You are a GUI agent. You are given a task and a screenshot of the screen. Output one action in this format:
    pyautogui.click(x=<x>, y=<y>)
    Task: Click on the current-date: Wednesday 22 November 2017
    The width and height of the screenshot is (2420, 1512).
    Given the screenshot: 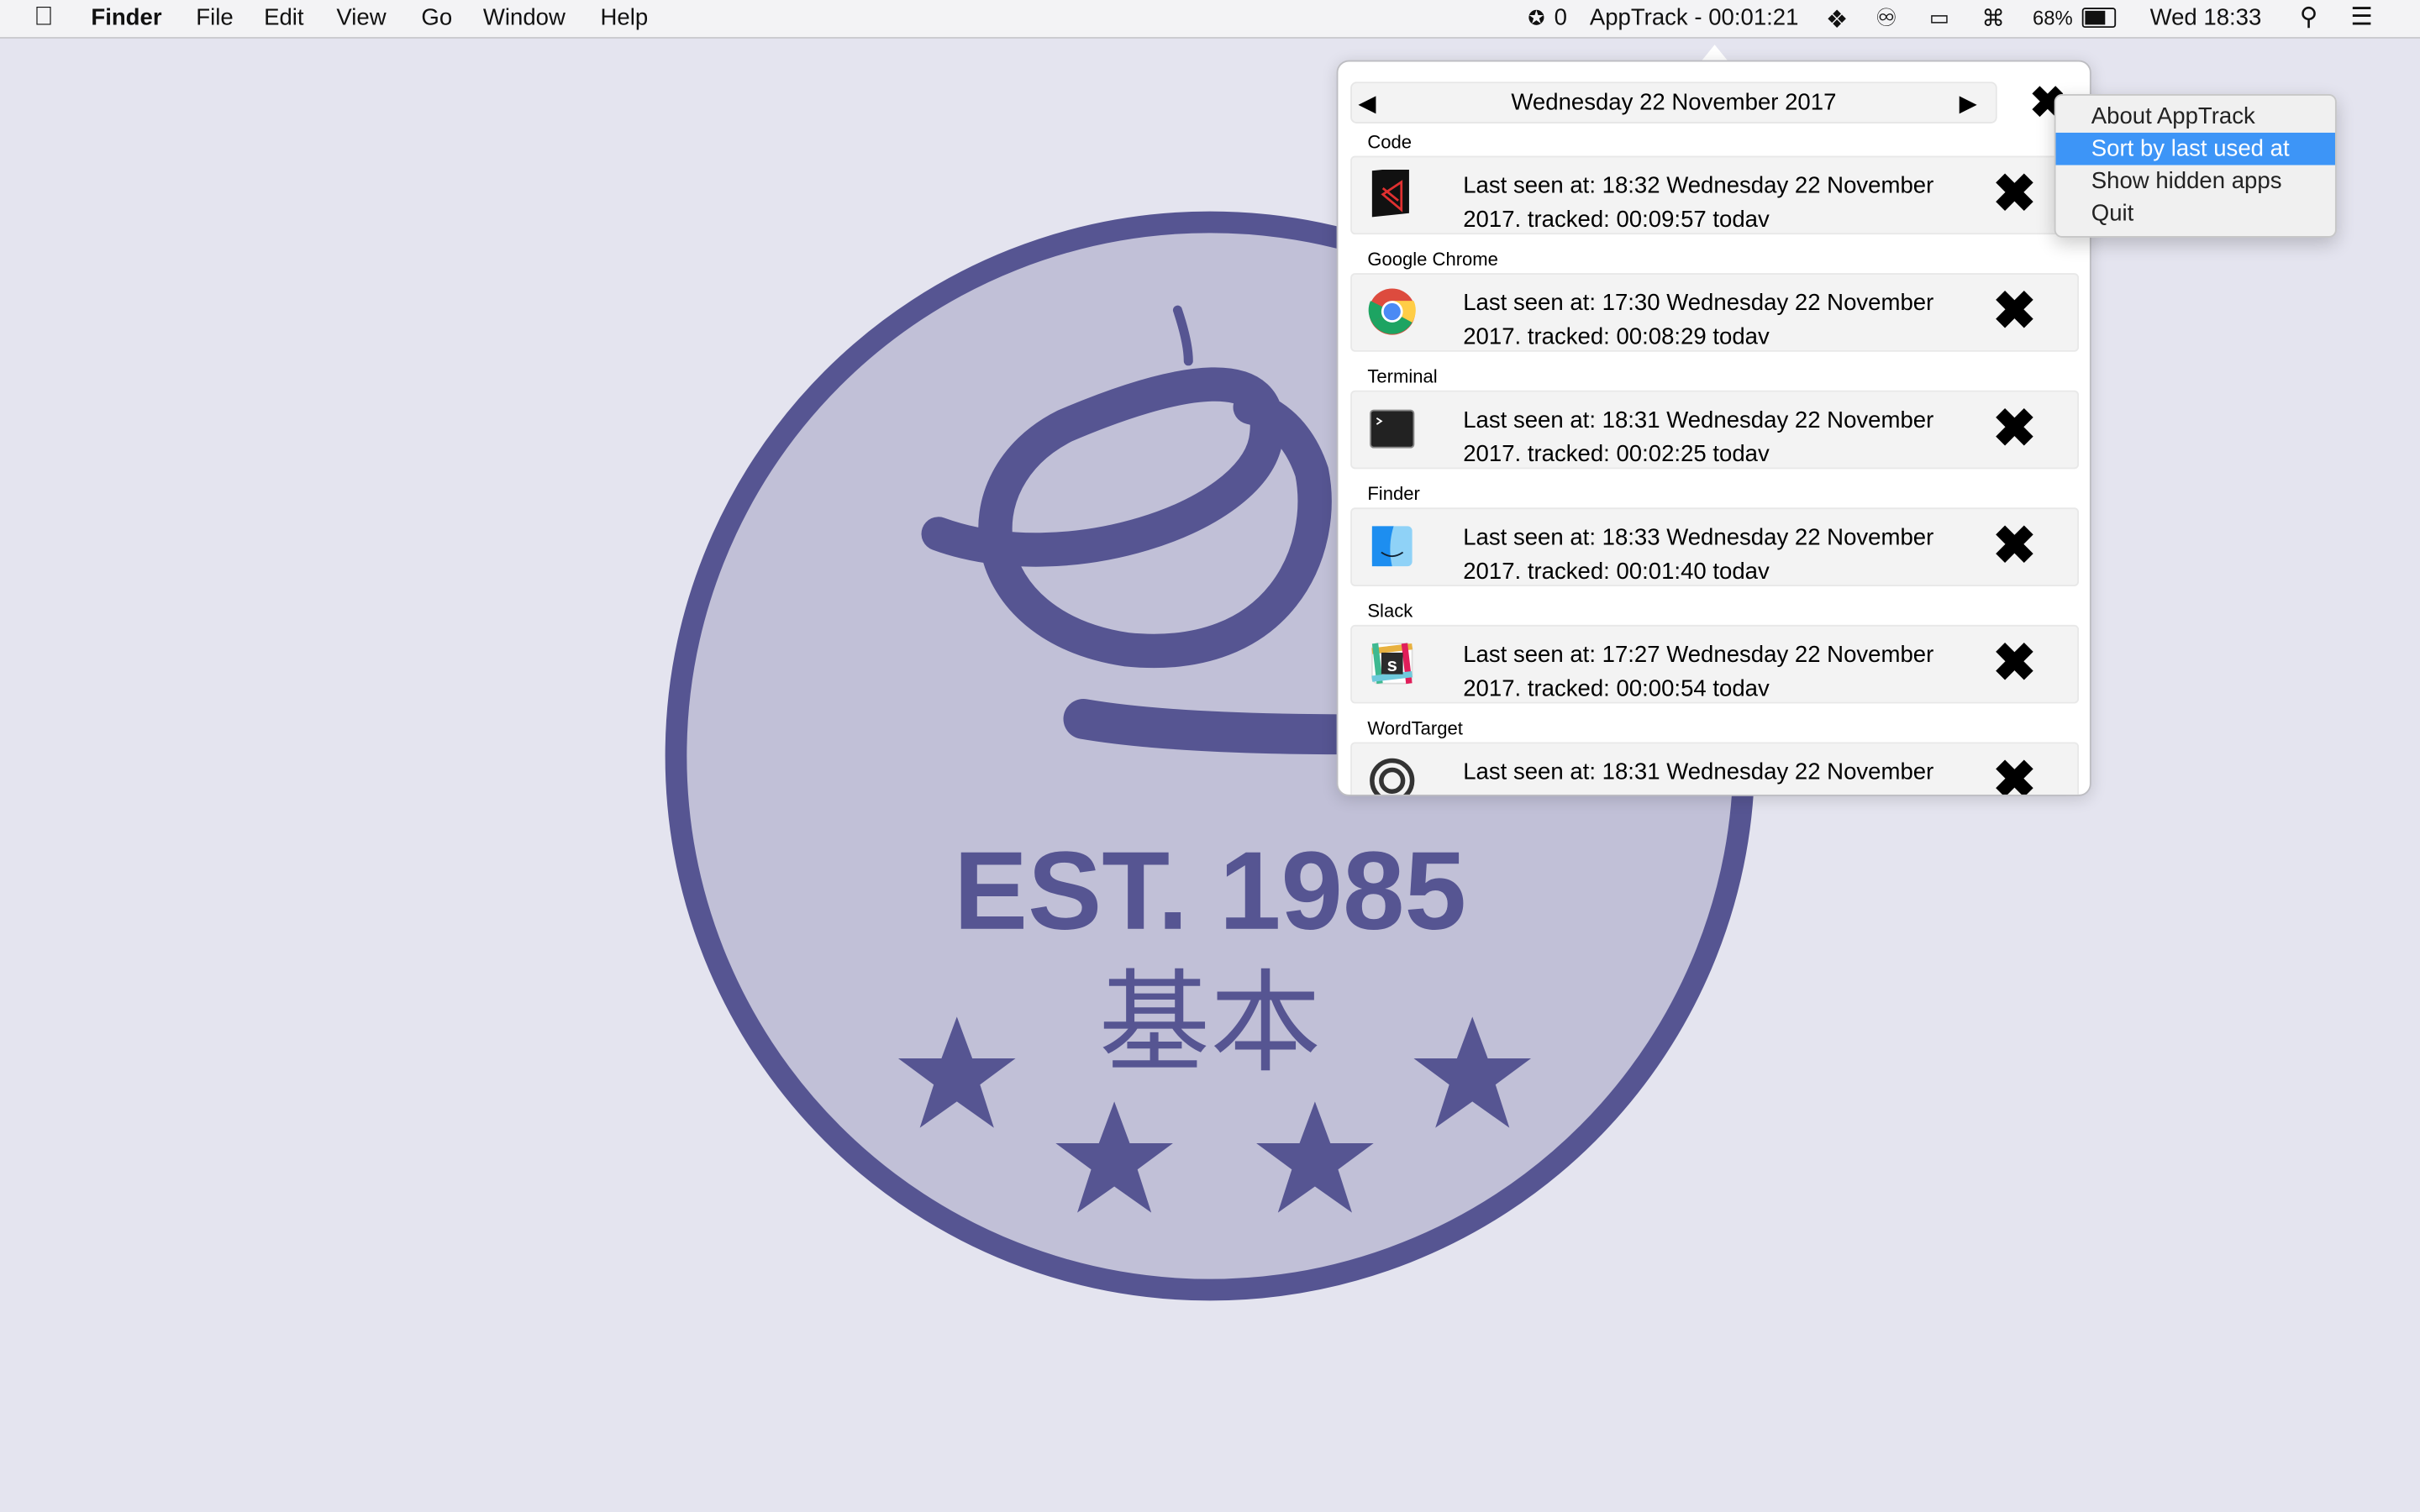 What is the action you would take?
    pyautogui.click(x=1674, y=102)
    